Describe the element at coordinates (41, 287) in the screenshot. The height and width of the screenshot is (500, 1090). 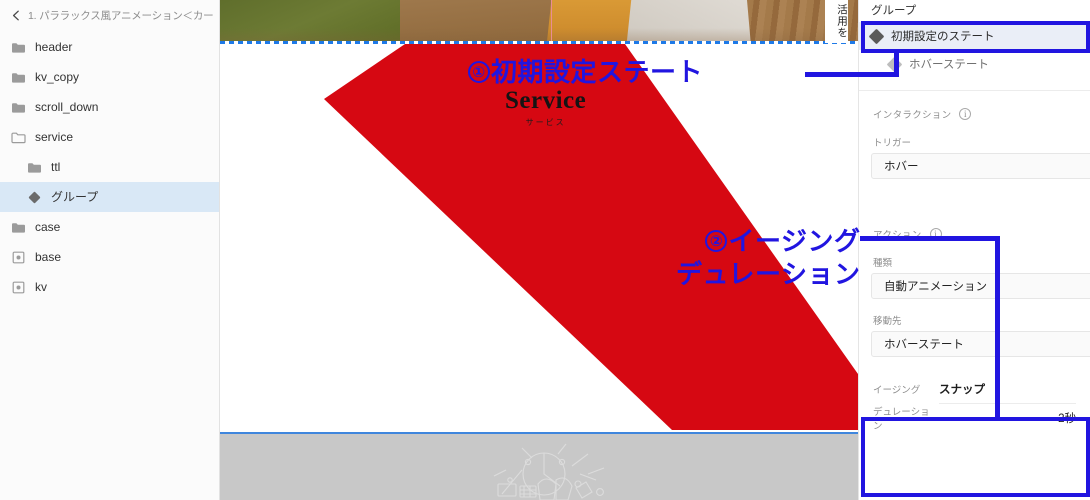
I see `sidebar-item-label: kv` at that location.